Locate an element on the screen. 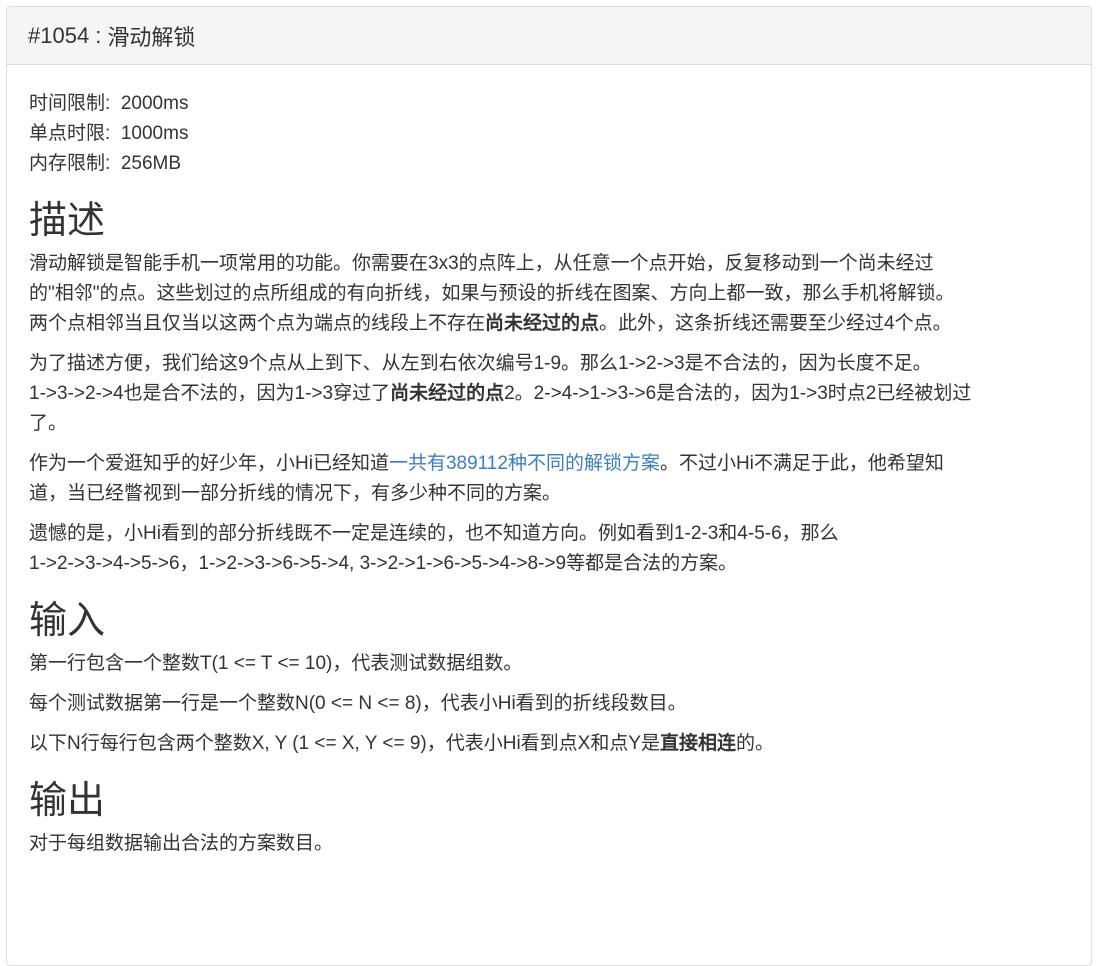  panel-heading: #1054 : 滑动解锁 is located at coordinates (549, 36).